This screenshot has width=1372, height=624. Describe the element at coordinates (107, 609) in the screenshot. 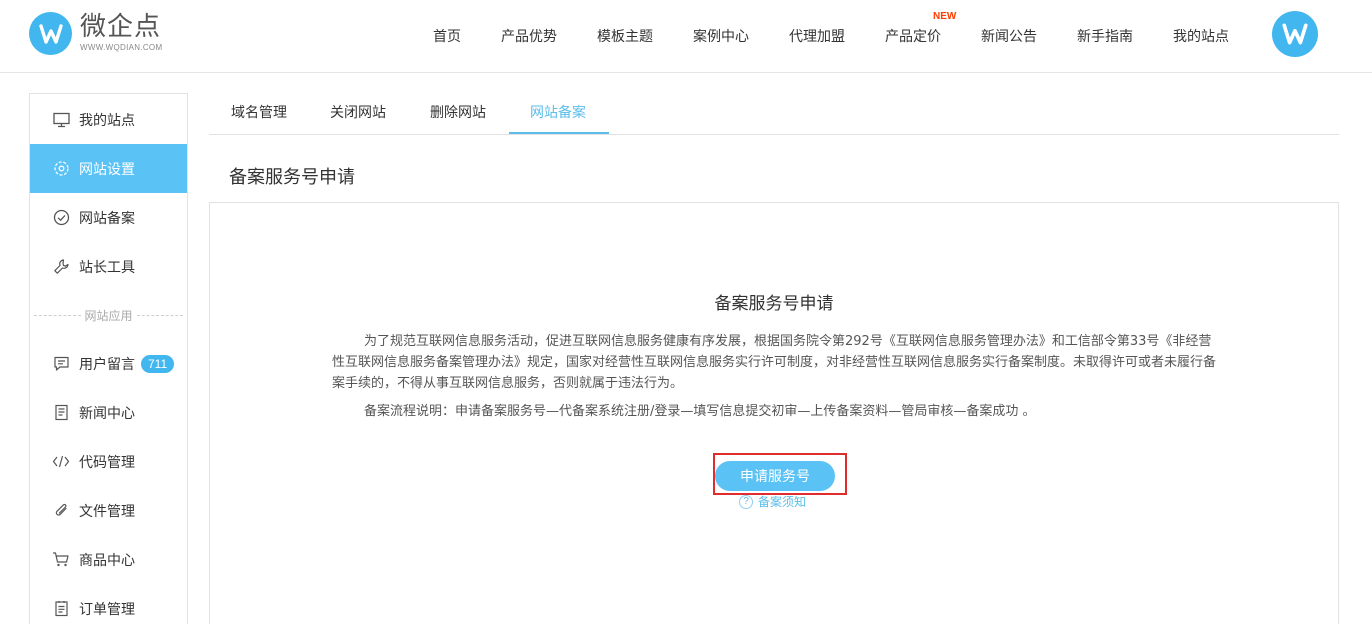

I see `sidebar-item-label: 订单管理` at that location.